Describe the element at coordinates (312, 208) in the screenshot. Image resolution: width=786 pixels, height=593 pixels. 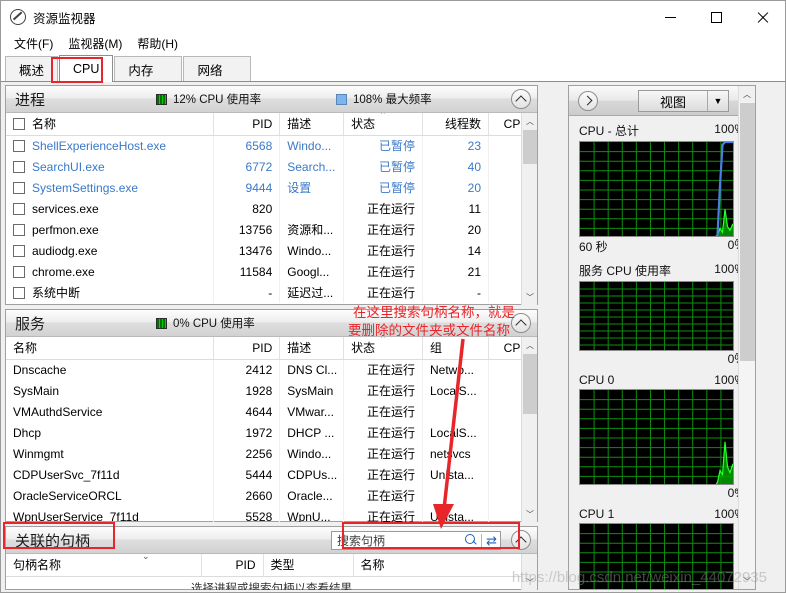
I see `cell-process-desc` at that location.